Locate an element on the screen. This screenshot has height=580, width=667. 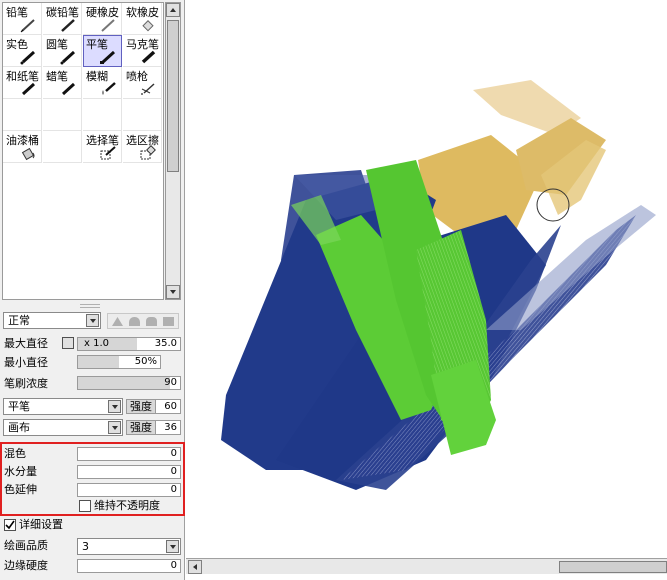
density-slider: 90 is located at coordinates (129, 383).